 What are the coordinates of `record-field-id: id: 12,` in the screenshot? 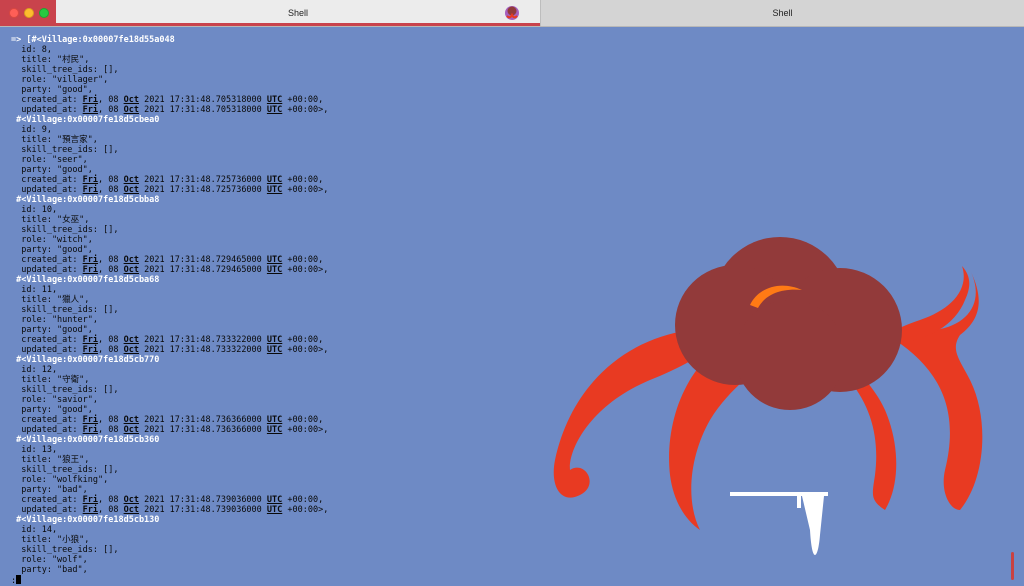 It's located at (34, 370).